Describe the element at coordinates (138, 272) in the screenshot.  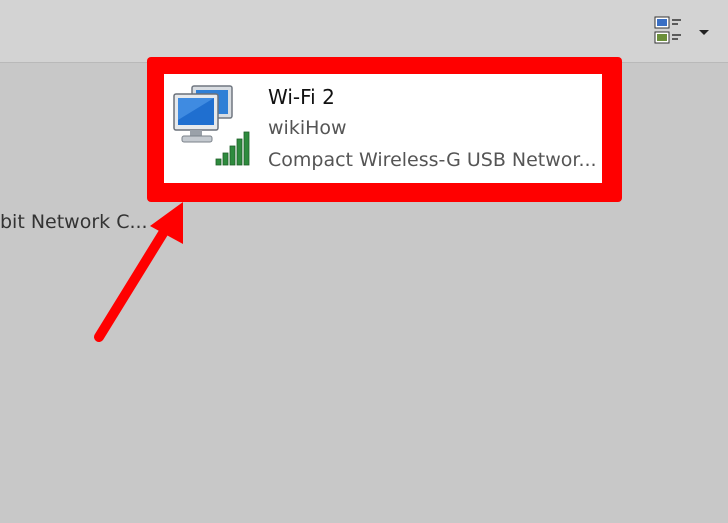
I see `annotation-arrow` at that location.